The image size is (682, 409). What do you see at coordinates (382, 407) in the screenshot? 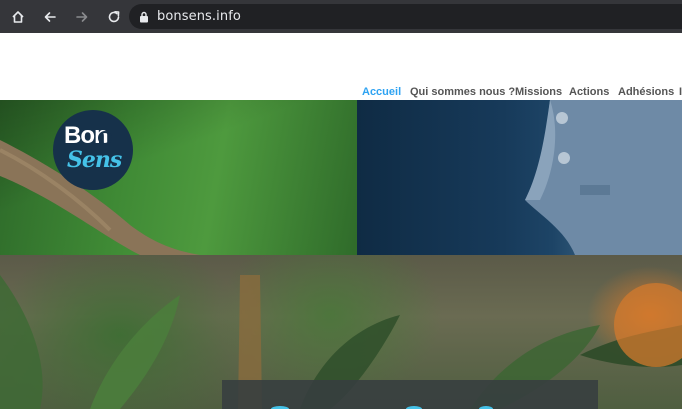
I see `hero-title-glyphs-cropped` at bounding box center [382, 407].